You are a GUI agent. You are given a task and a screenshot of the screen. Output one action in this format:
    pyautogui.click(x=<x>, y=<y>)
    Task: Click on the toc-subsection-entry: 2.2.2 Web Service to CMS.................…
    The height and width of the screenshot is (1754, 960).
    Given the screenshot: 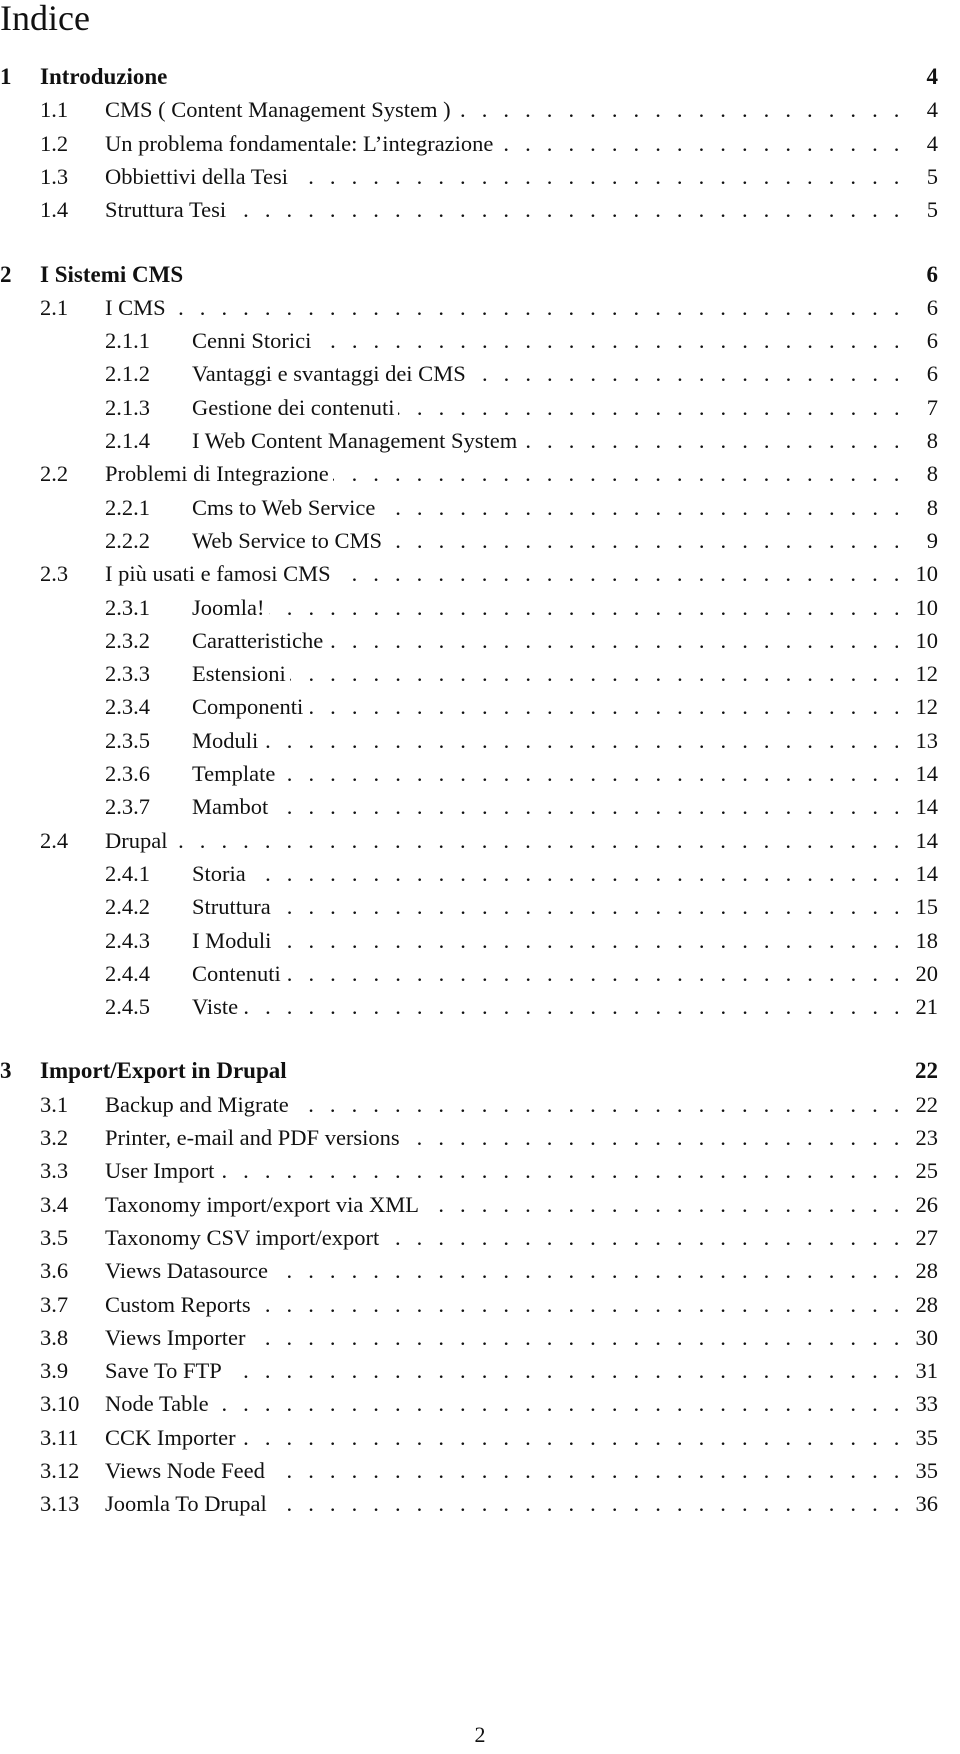 What is the action you would take?
    pyautogui.click(x=480, y=540)
    